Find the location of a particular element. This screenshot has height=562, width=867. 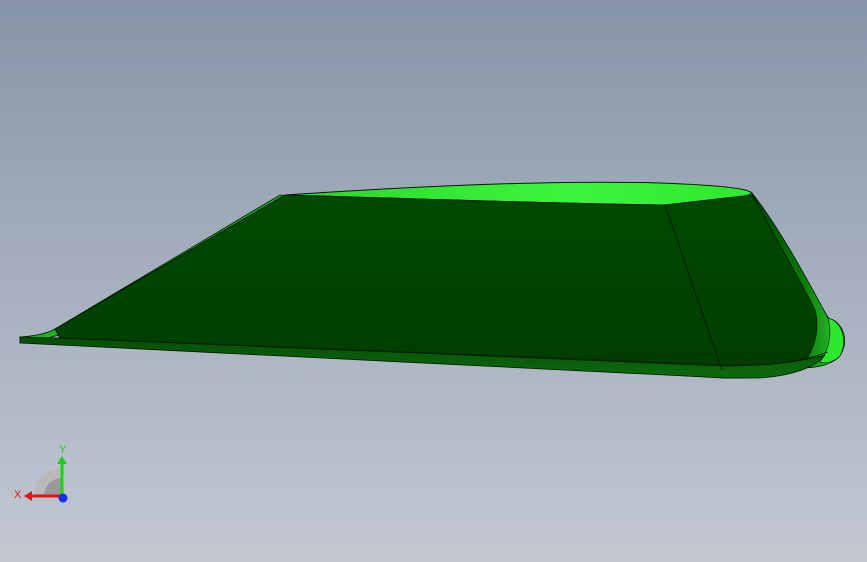

y-axis-label: Y is located at coordinates (63, 450).